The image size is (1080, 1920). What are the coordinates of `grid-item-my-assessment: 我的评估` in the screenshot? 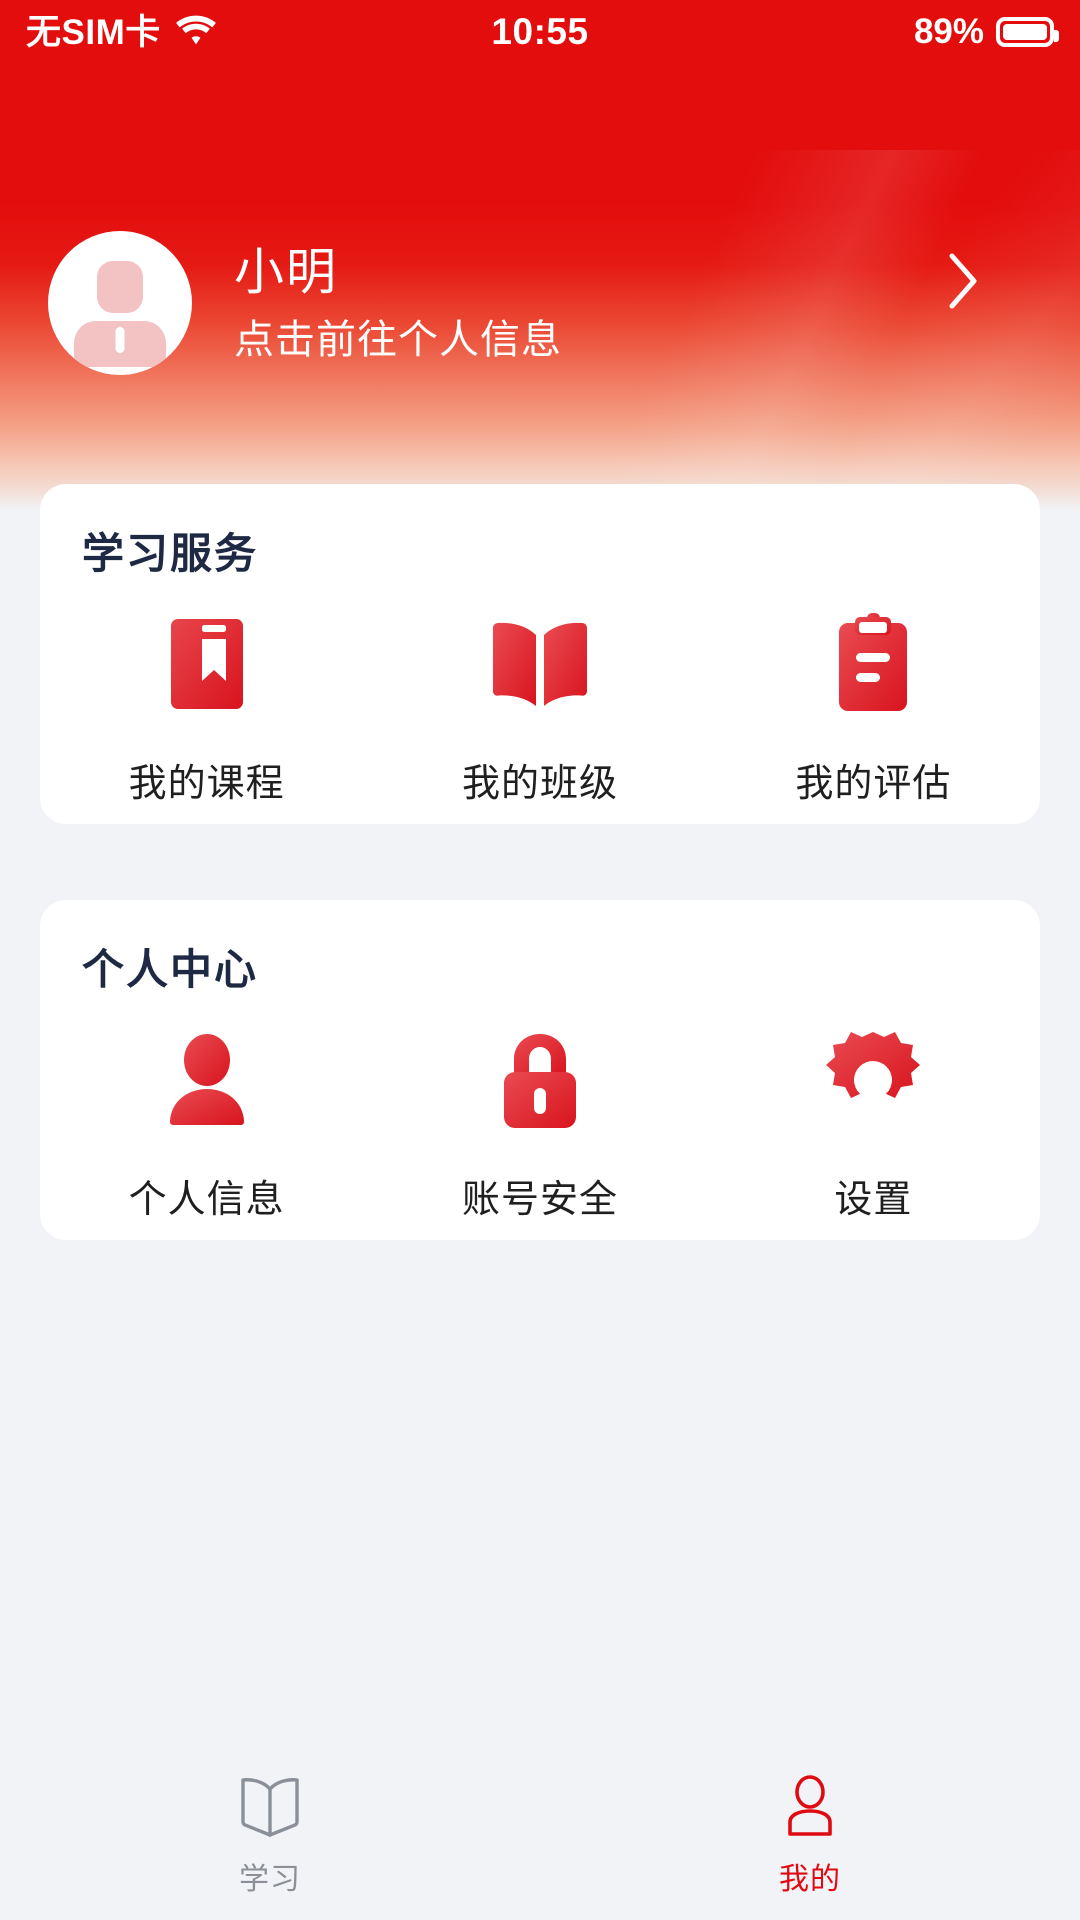 It's located at (873, 709).